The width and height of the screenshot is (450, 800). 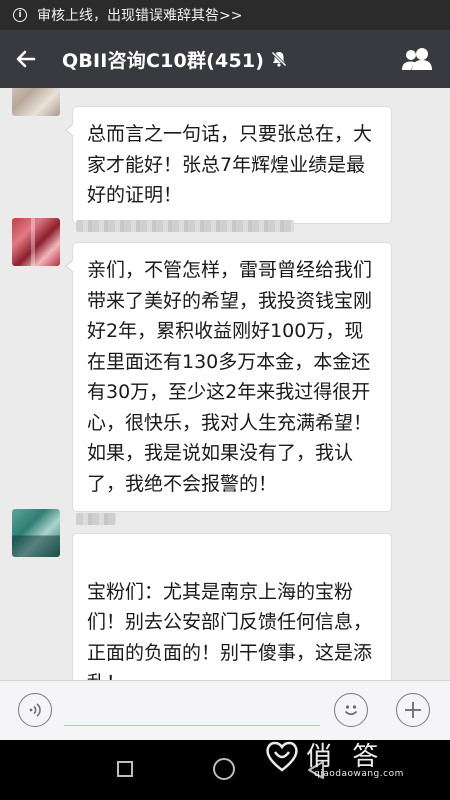 I want to click on chat-header: QBII咨询C10群(451), so click(x=225, y=59).